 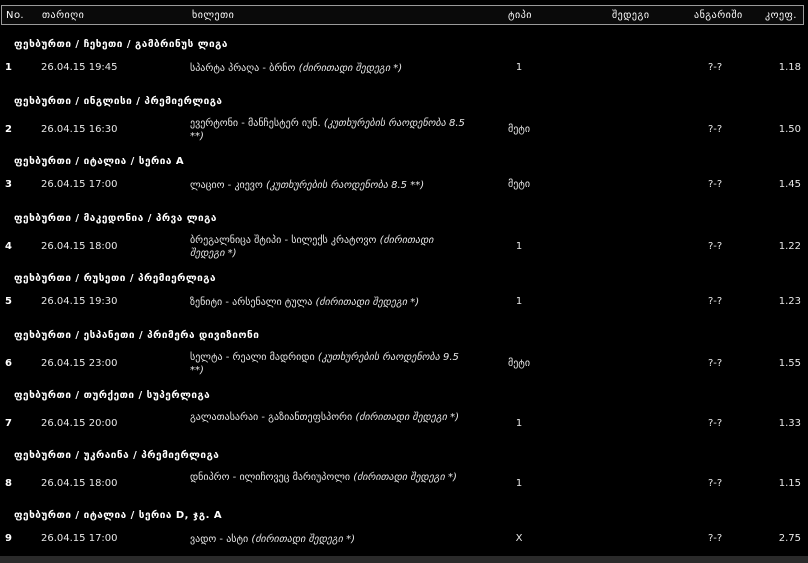 What do you see at coordinates (226, 185) in the screenshot?
I see `event-name: ლაციო - კიევო` at bounding box center [226, 185].